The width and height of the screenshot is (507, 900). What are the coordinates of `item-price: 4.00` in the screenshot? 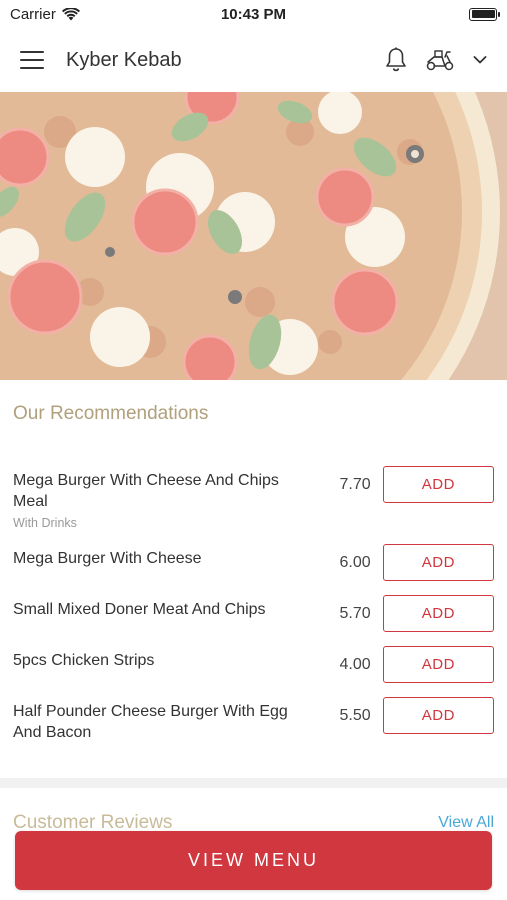 It's located at (355, 664).